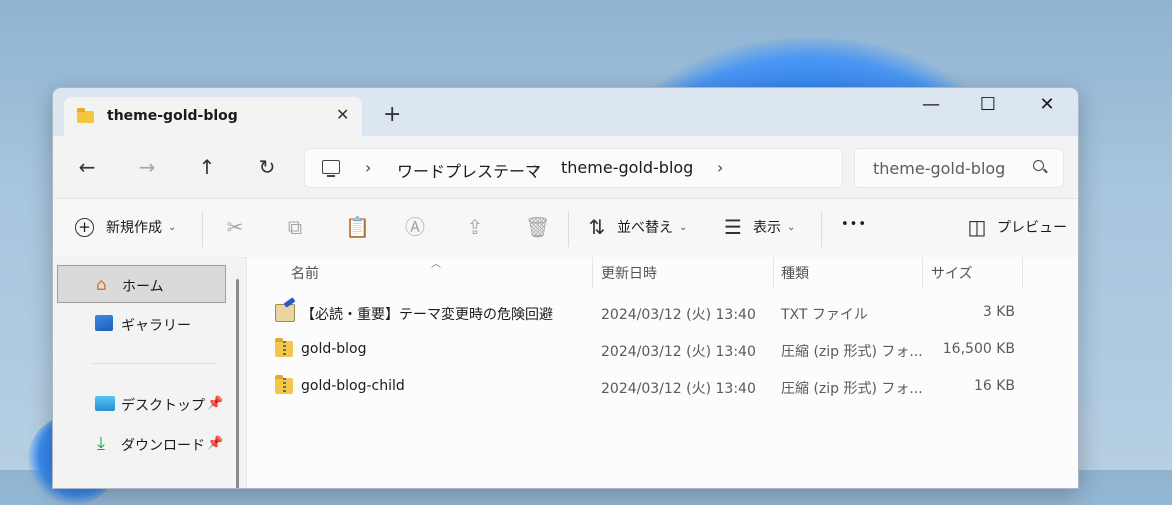 Image resolution: width=1172 pixels, height=505 pixels. I want to click on breadcrumb-item: theme-gold-blog, so click(627, 167).